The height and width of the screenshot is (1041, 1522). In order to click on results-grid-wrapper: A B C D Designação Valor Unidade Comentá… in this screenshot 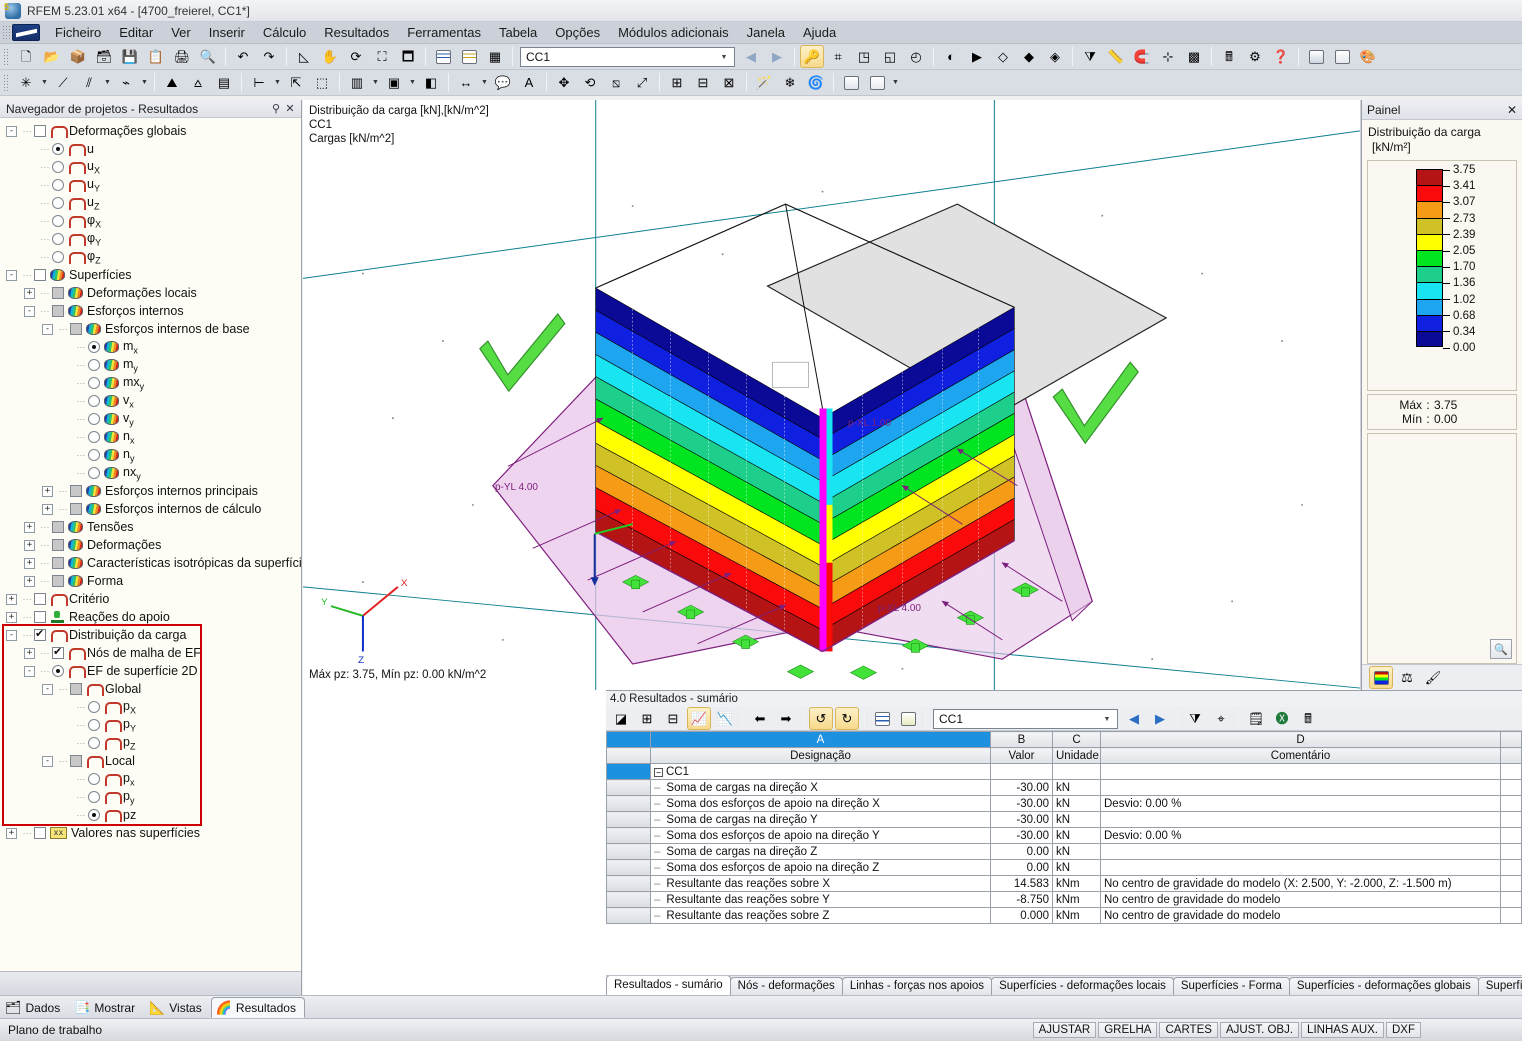, I will do `click(1064, 853)`.